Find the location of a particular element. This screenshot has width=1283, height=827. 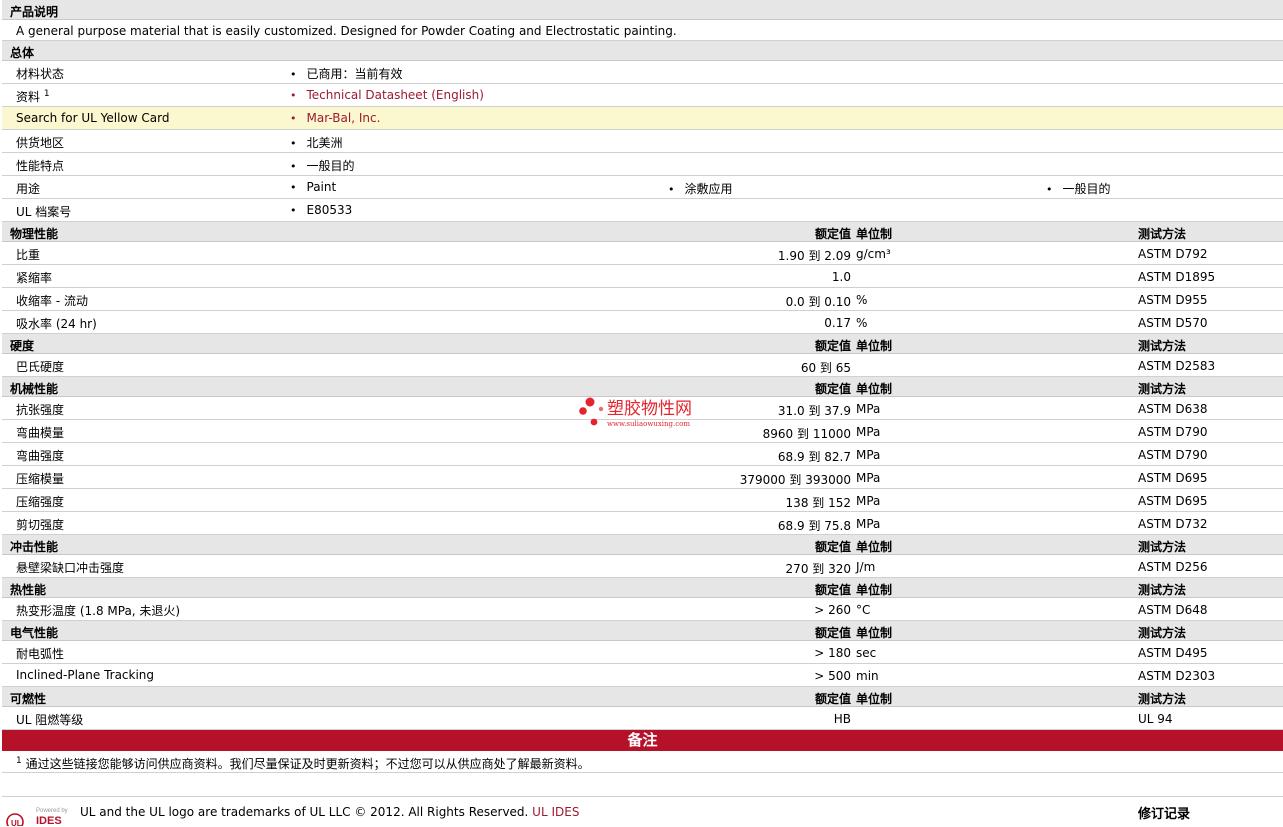

property-row: 剪切强度 68.9 到 75.8 MPa ASTM D732 is located at coordinates (642, 523).